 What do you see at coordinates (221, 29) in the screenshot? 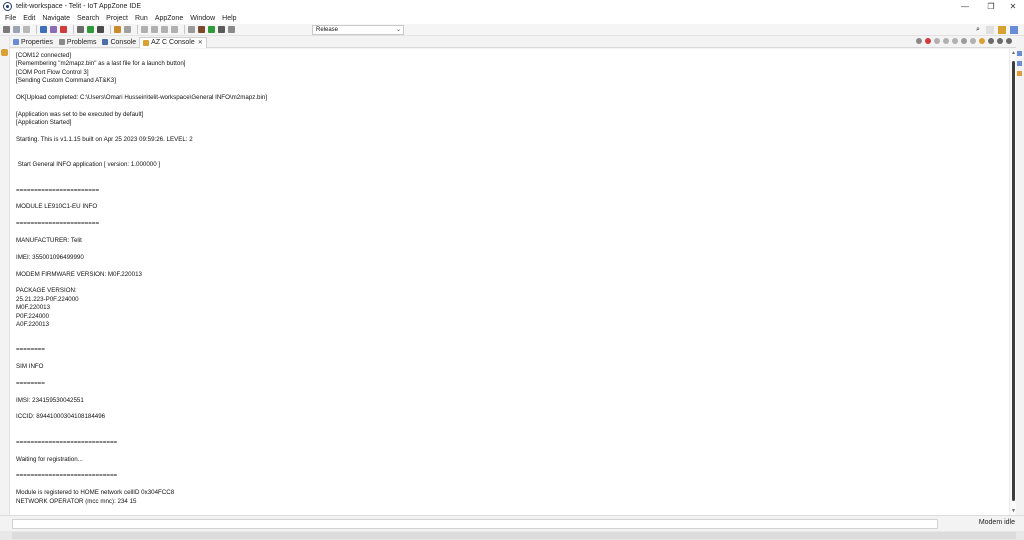
I see `stop-icon` at bounding box center [221, 29].